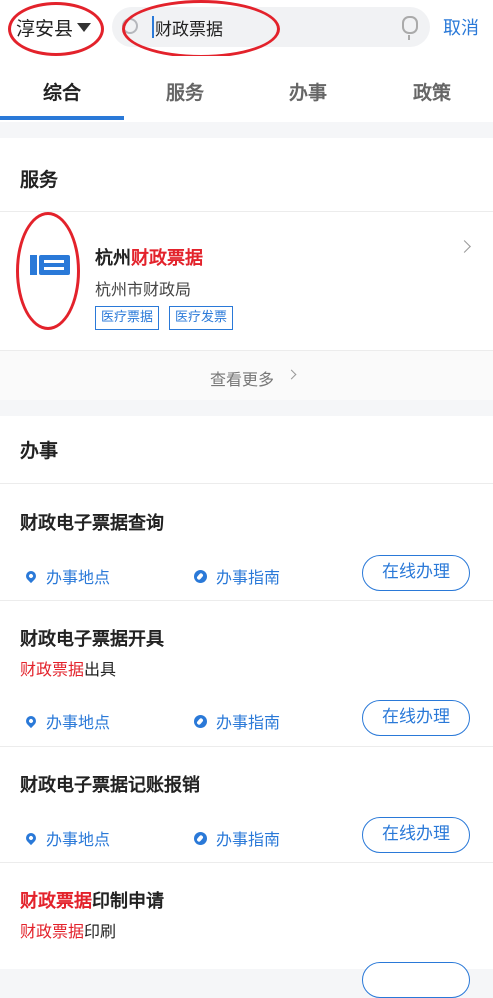 This screenshot has height=998, width=493. What do you see at coordinates (127, 318) in the screenshot?
I see `service-tag: 医疗票据` at bounding box center [127, 318].